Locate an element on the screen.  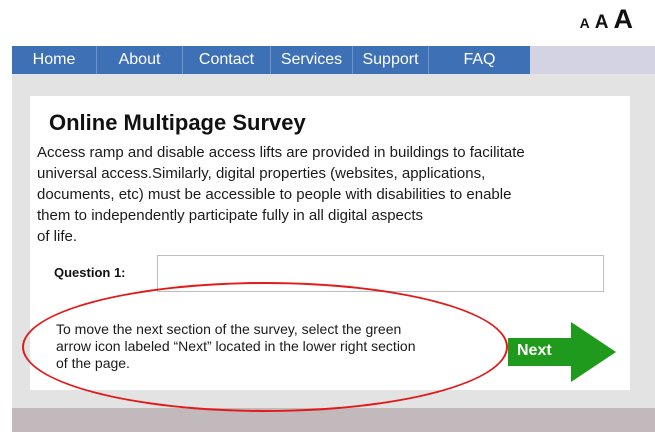
nav-bar: Home About Contact Services Support FAQ is located at coordinates (333, 60).